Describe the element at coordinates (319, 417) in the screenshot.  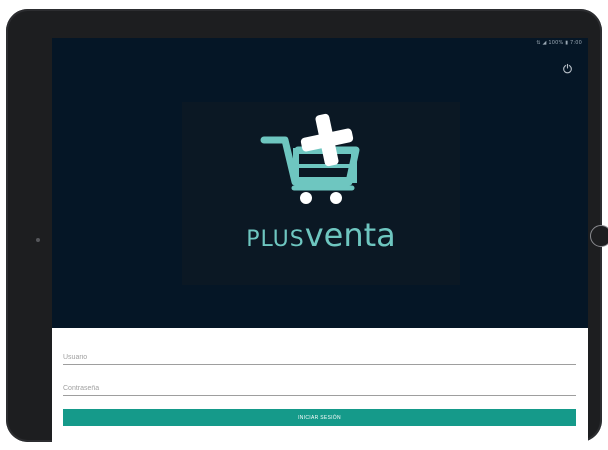
I see `login-button: INICIAR SESIÓN` at that location.